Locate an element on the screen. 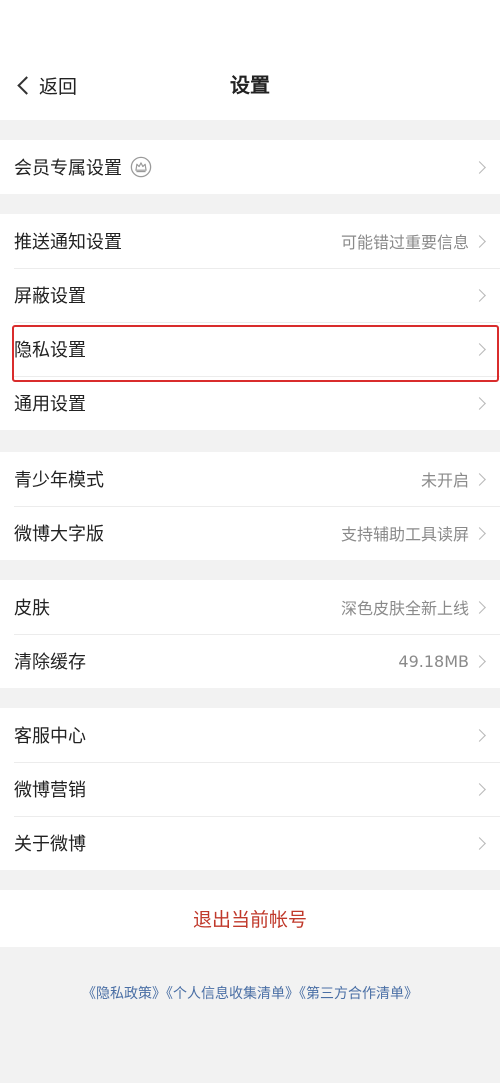 This screenshot has width=500, height=1083. row-weibo-marketing: 微博营销 is located at coordinates (250, 789).